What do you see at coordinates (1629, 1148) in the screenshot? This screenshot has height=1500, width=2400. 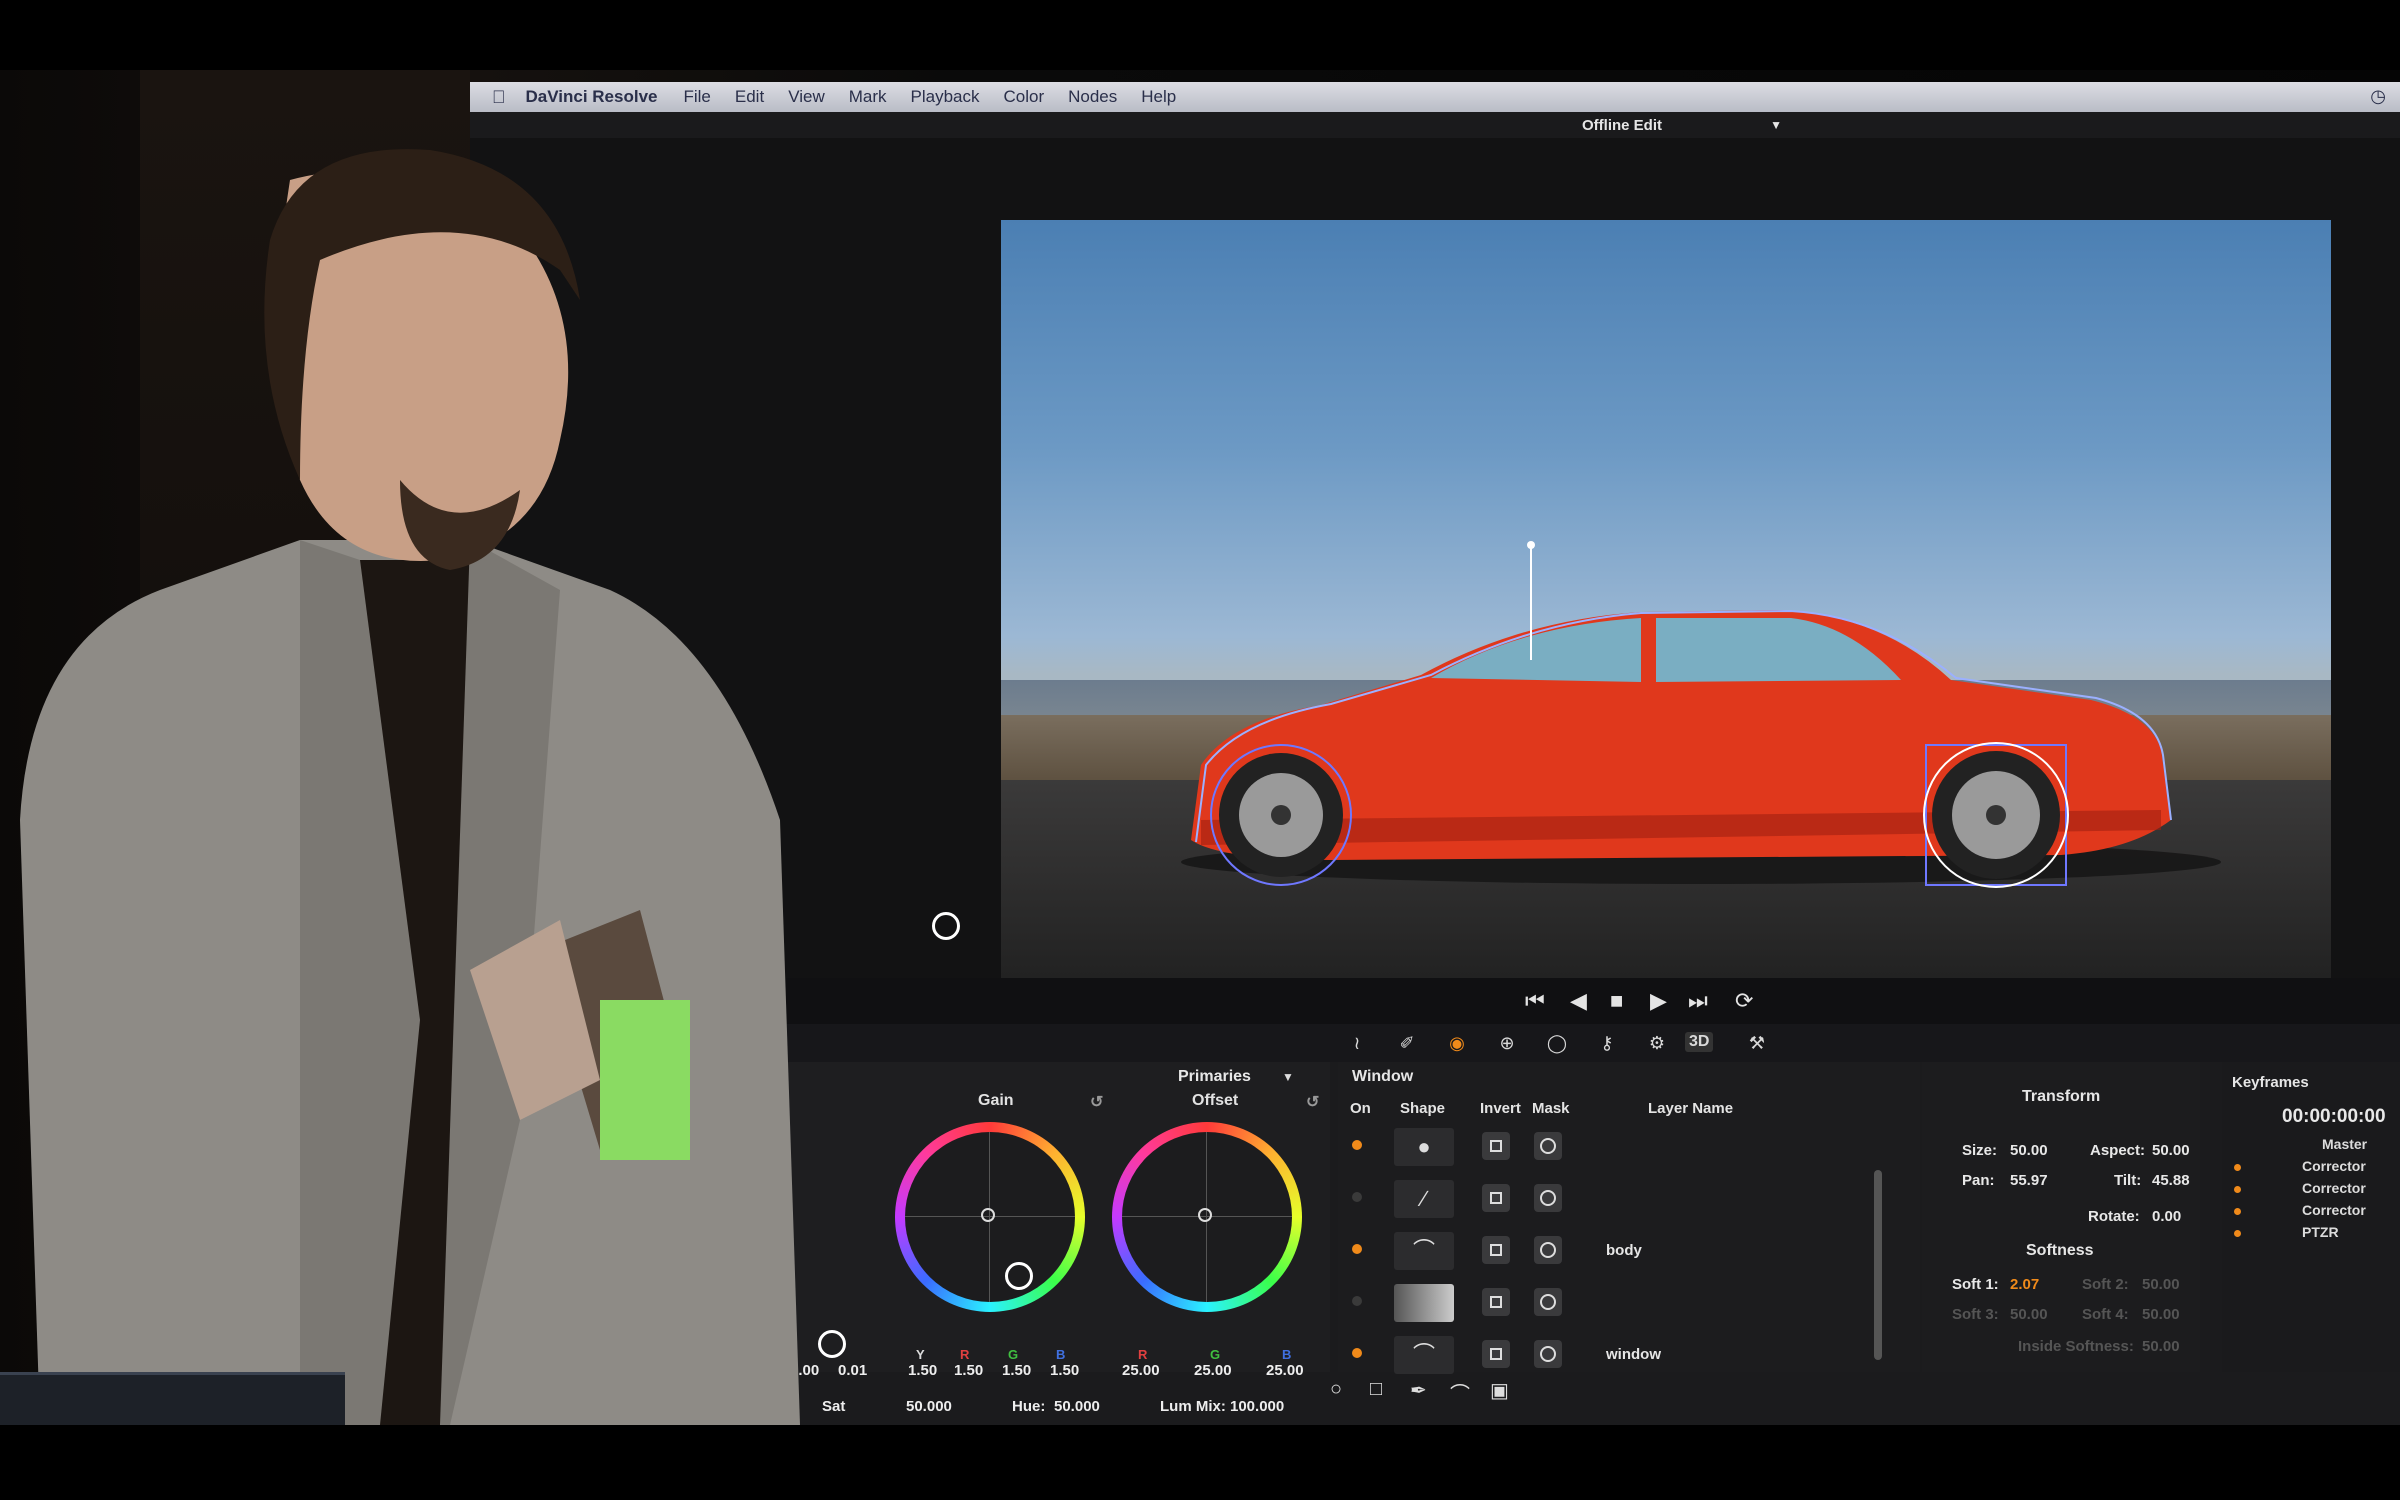 I see `window-row-circle: ●` at bounding box center [1629, 1148].